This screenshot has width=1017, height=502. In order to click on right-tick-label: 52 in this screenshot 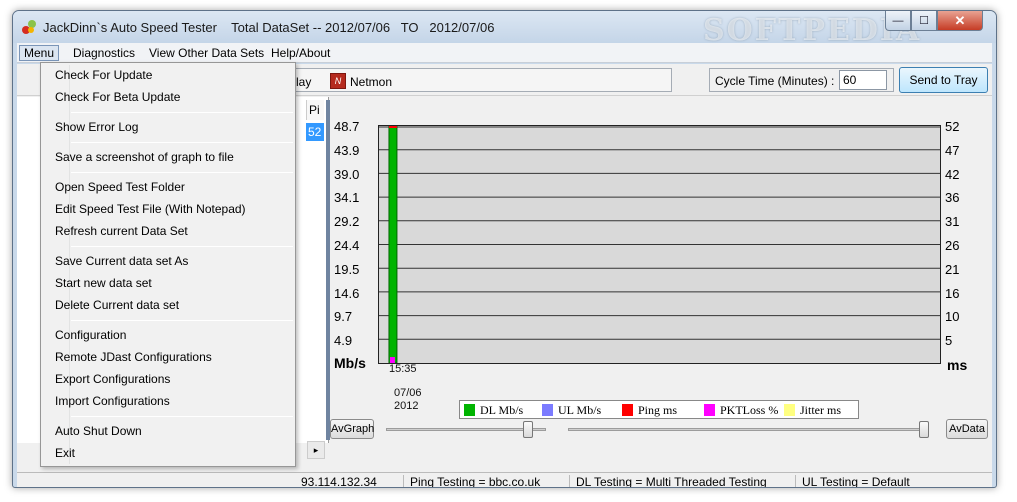, I will do `click(952, 126)`.